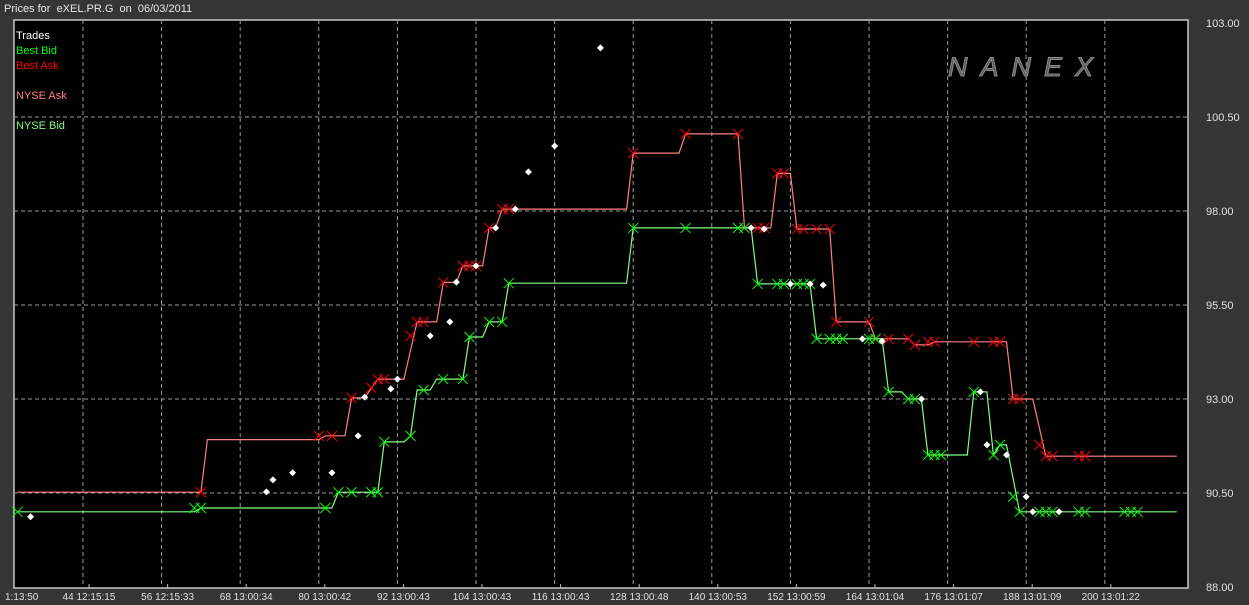 This screenshot has width=1249, height=605. Describe the element at coordinates (639, 597) in the screenshot. I see `x-tick-label: 128 13:00:48` at that location.